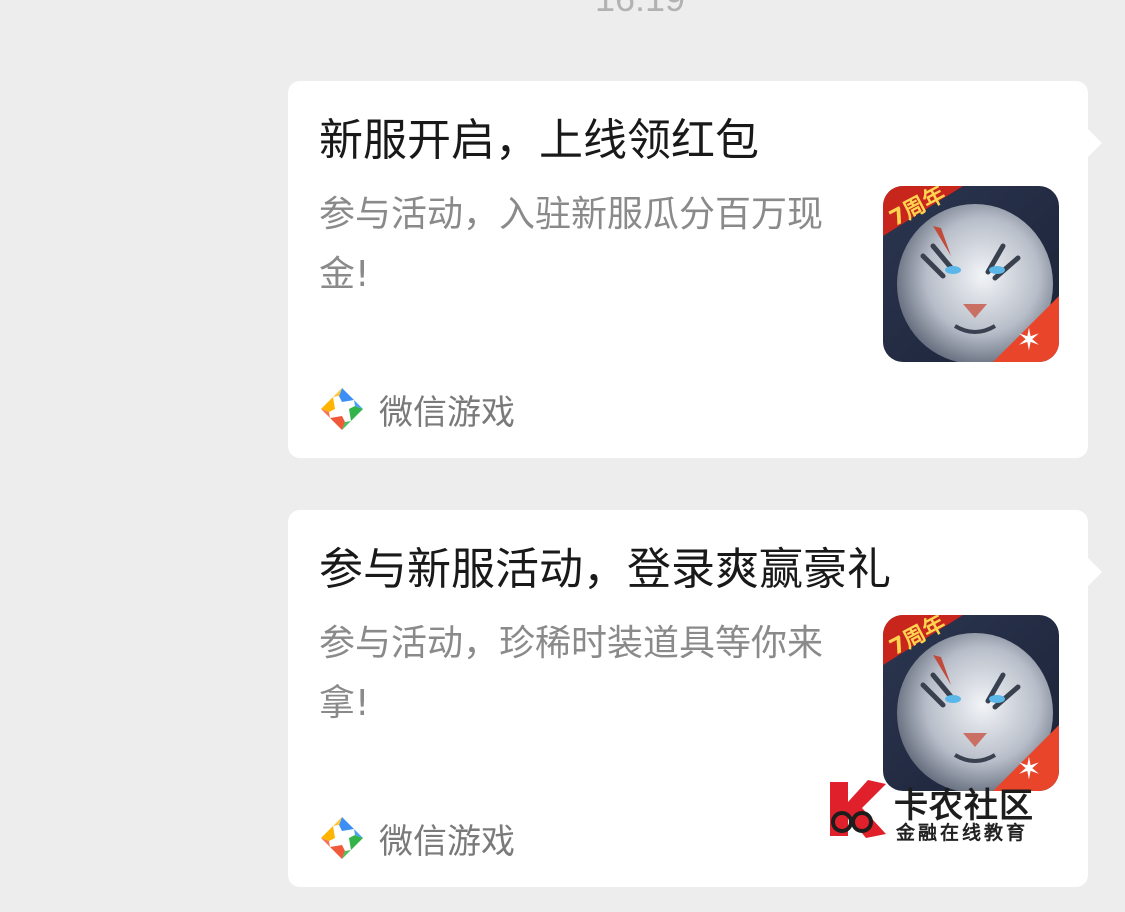 This screenshot has width=1125, height=912. I want to click on watermark-logo-icon, so click(858, 809).